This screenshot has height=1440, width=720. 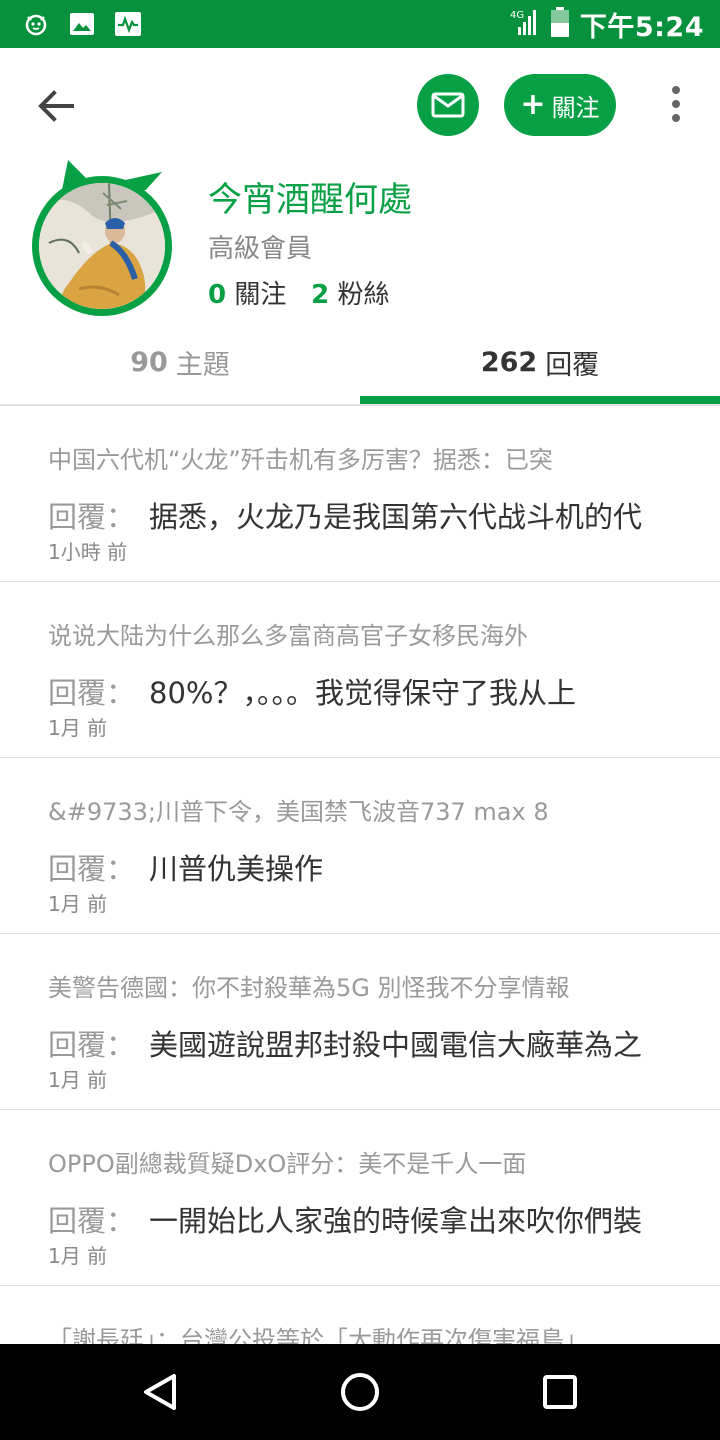 I want to click on tab-label: 回覆, so click(x=572, y=365).